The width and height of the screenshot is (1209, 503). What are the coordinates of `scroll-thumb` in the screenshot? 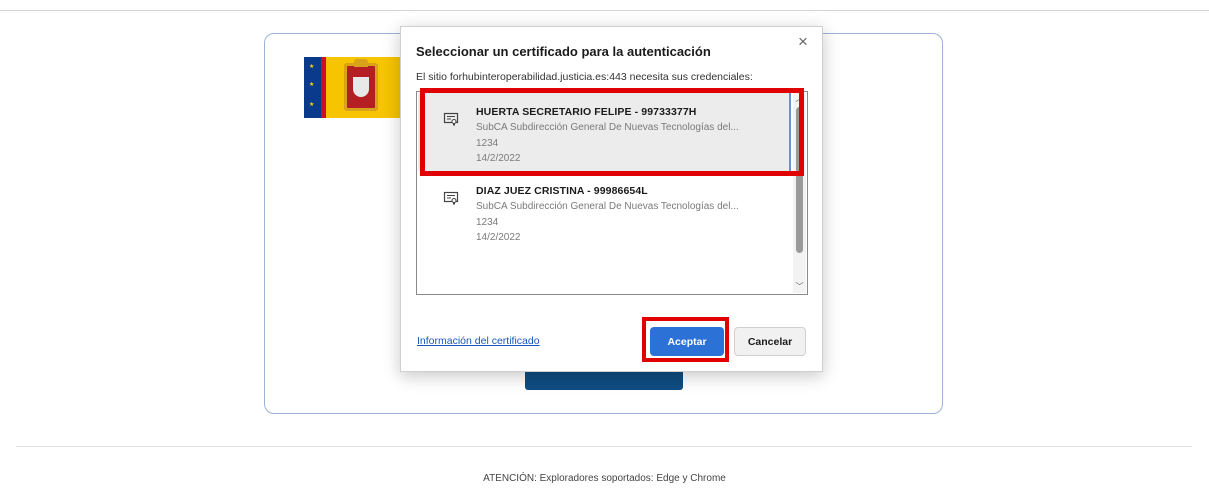 It's located at (799, 180).